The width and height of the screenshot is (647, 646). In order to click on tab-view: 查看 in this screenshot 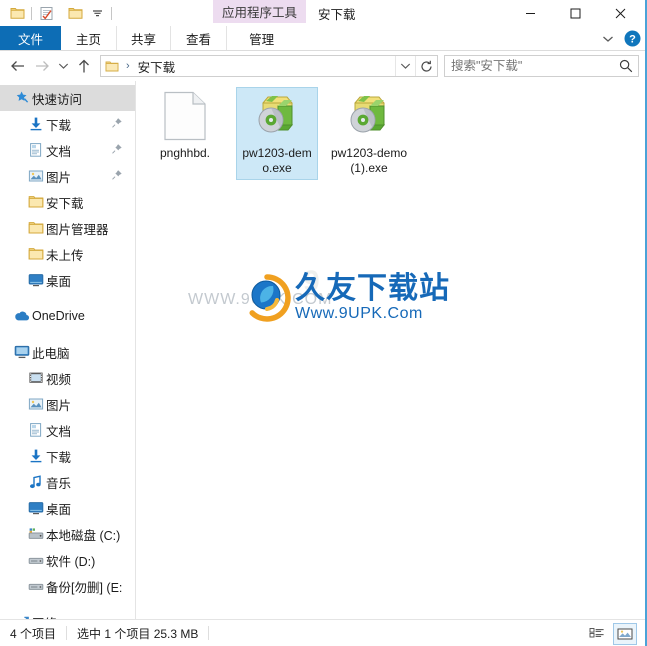, I will do `click(198, 38)`.